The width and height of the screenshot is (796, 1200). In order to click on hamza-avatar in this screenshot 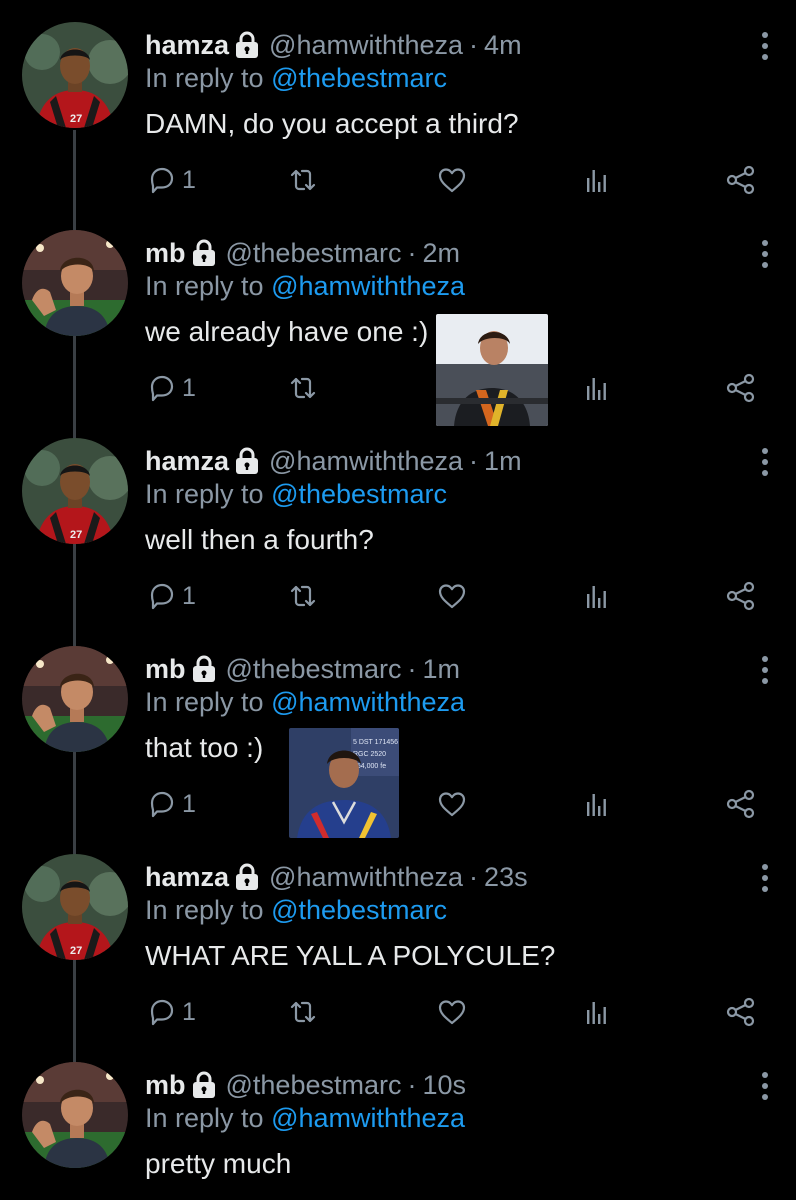, I will do `click(75, 491)`.